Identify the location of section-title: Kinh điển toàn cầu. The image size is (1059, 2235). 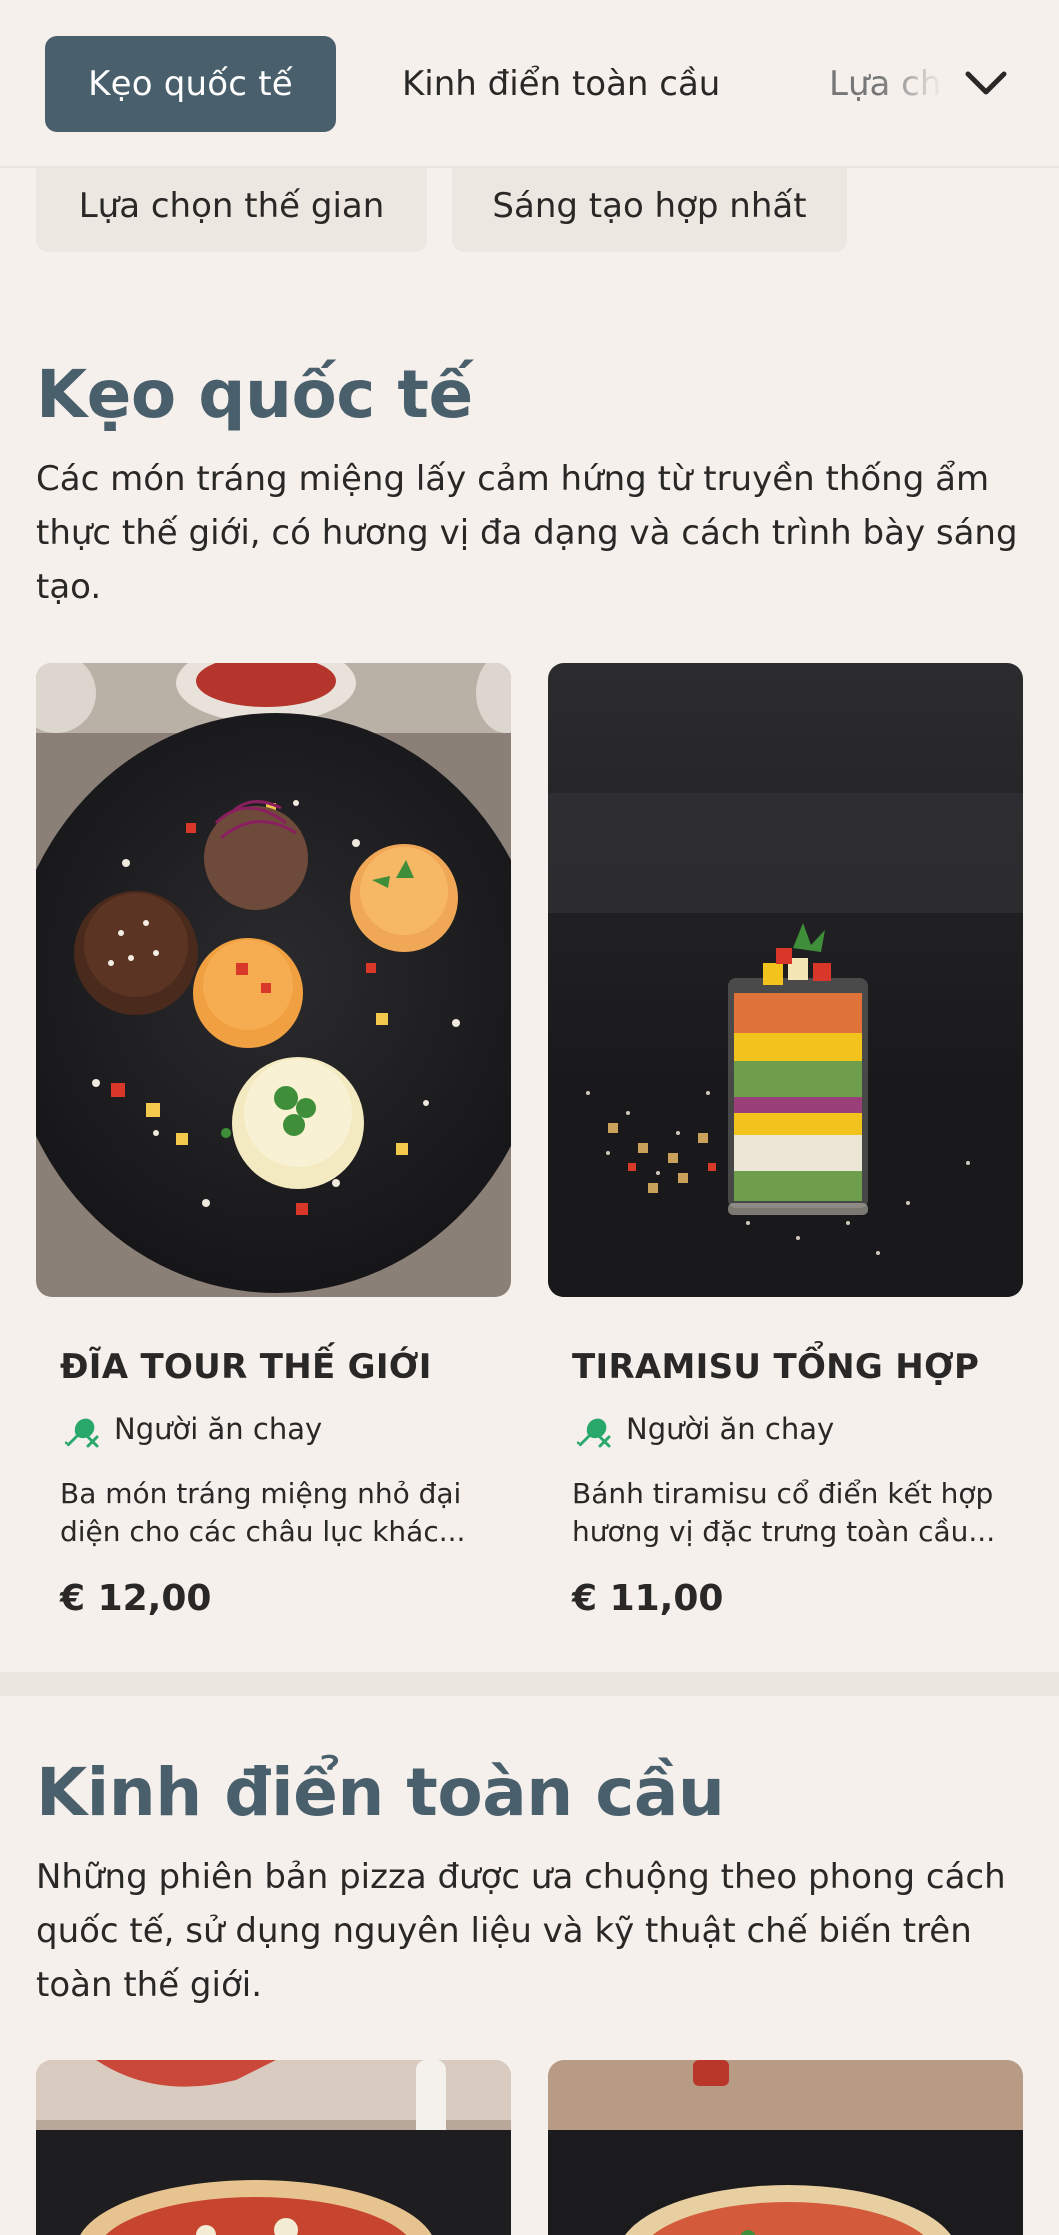
(380, 1792).